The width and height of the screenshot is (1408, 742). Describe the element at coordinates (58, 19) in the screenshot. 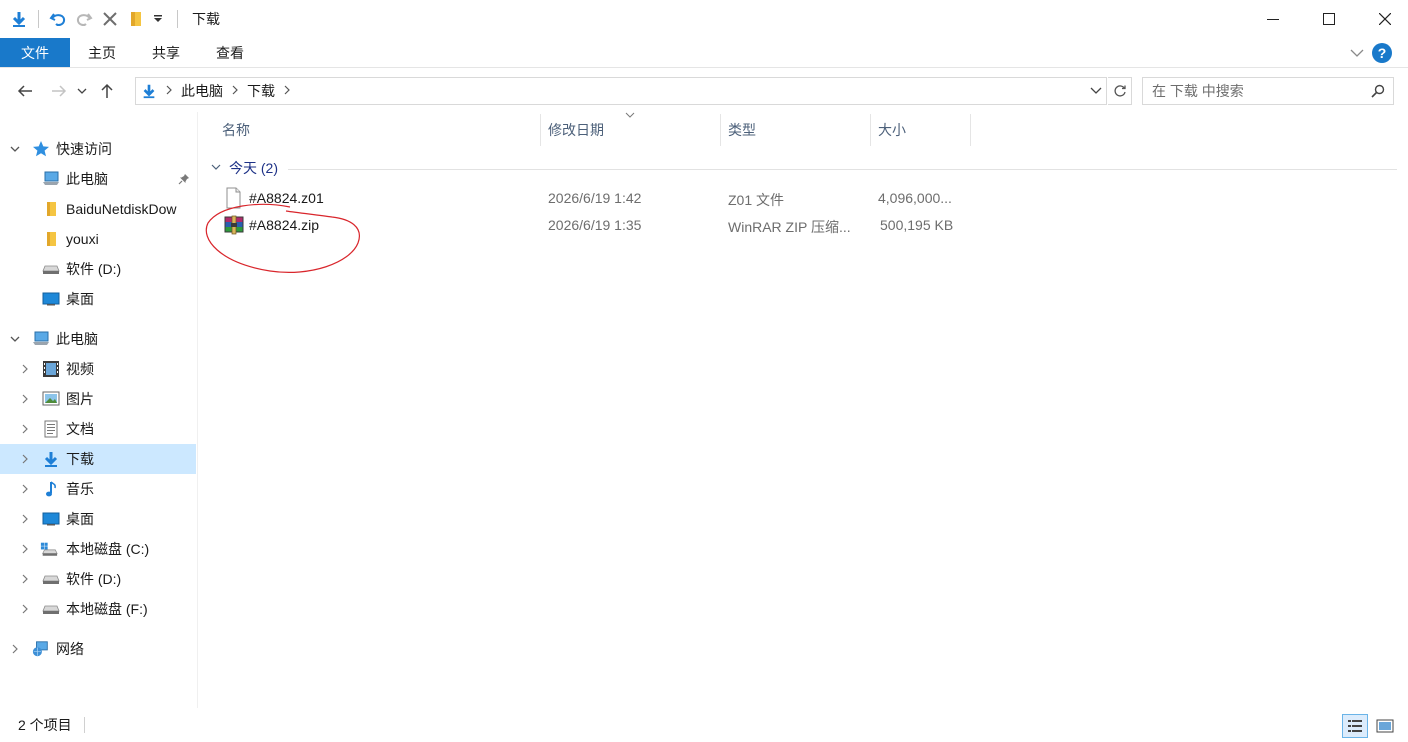

I see `undo-icon` at that location.